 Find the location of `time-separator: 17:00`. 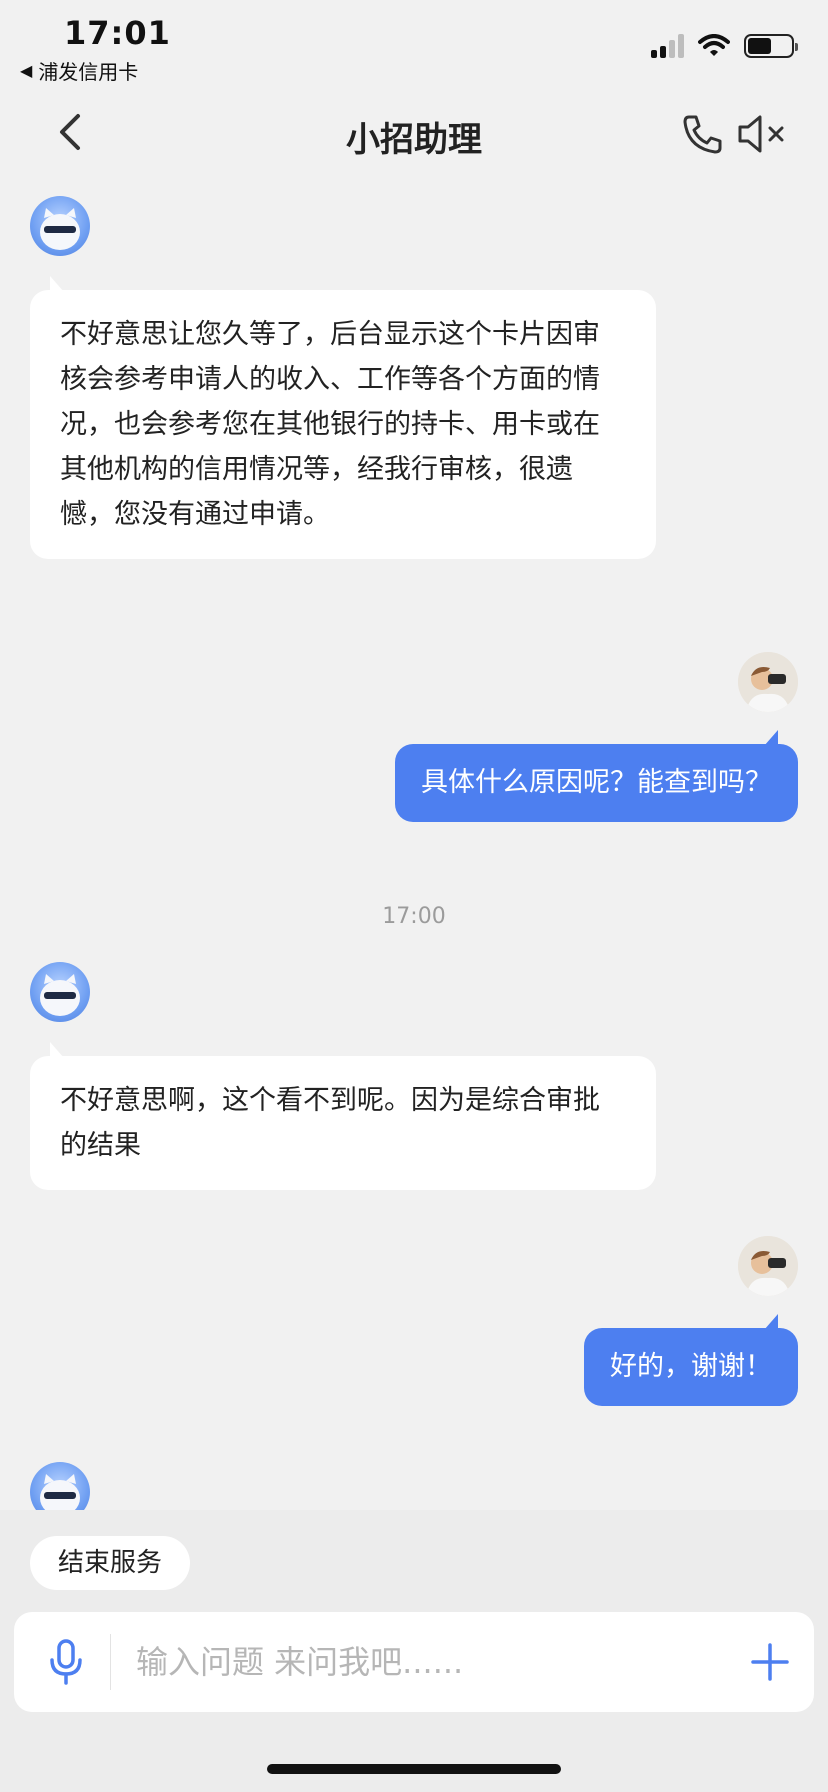

time-separator: 17:00 is located at coordinates (414, 916).